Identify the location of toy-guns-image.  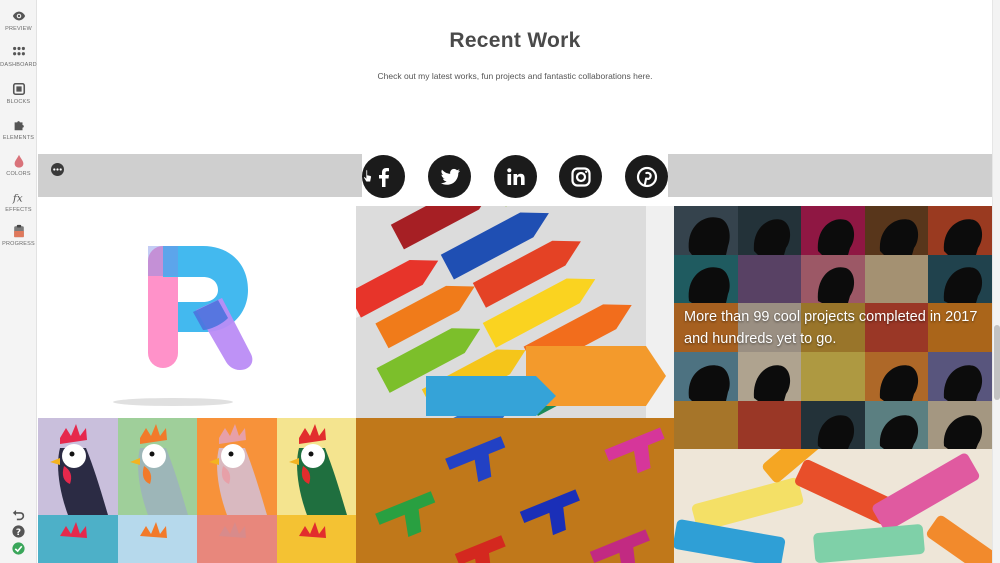
(515, 490).